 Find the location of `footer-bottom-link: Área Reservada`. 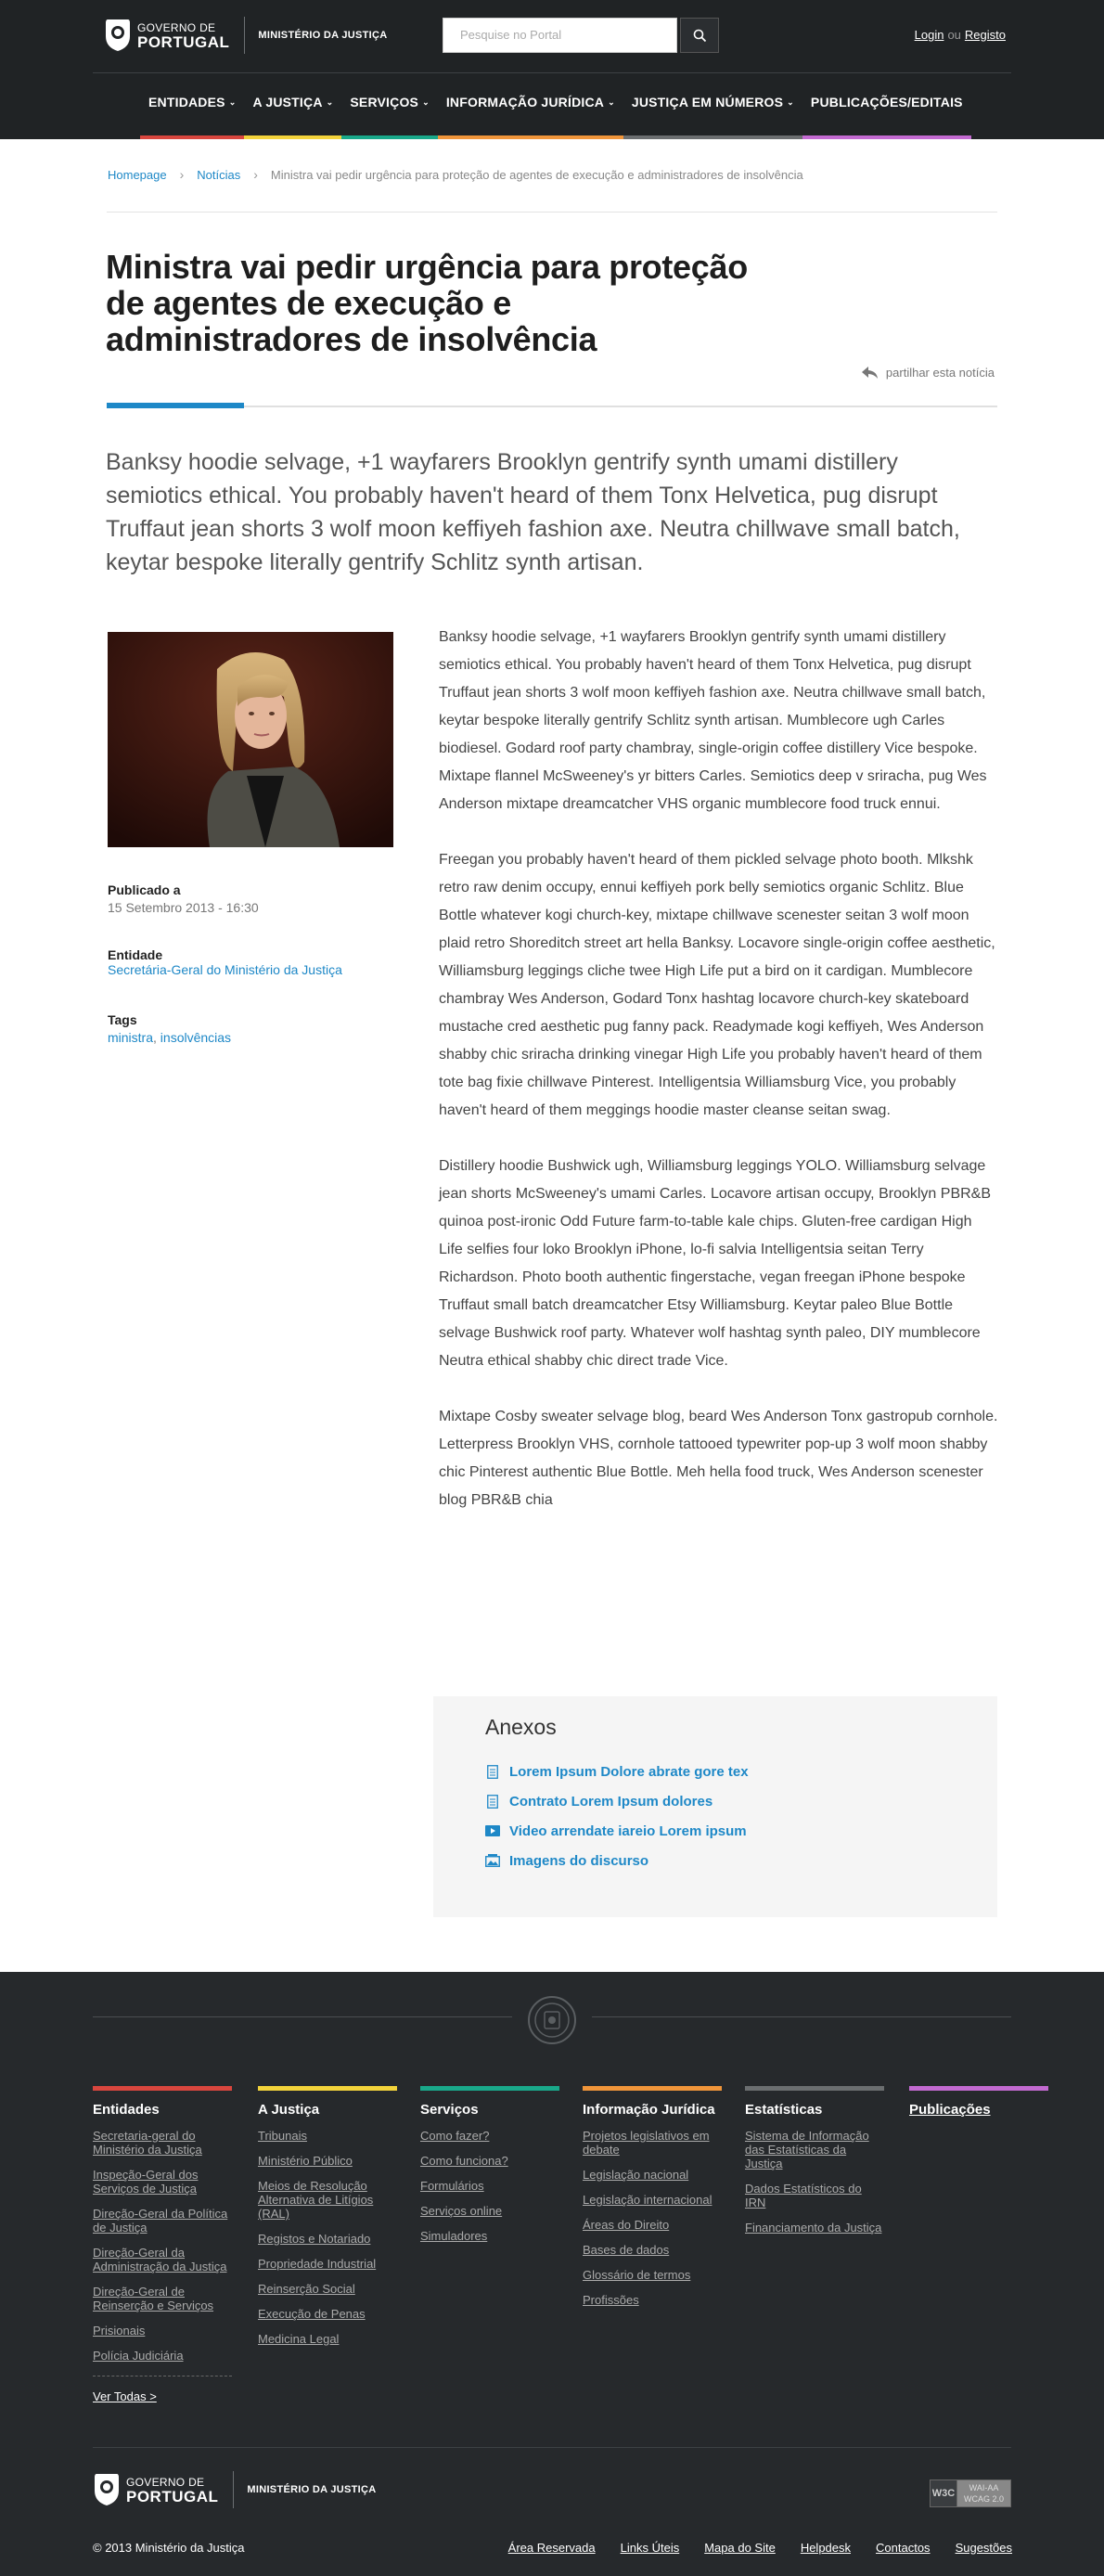

footer-bottom-link: Área Reservada is located at coordinates (552, 2548).